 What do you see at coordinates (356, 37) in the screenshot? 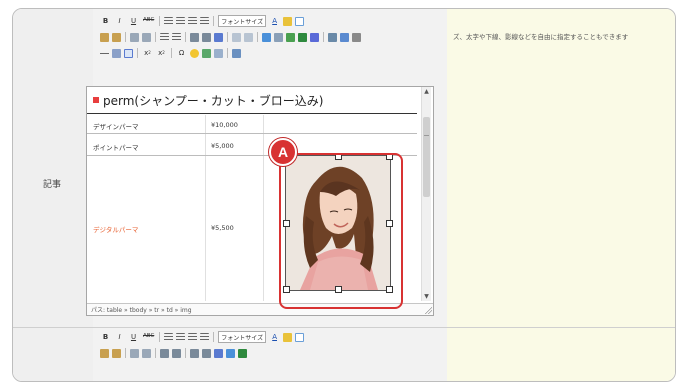
I see `media-icon` at bounding box center [356, 37].